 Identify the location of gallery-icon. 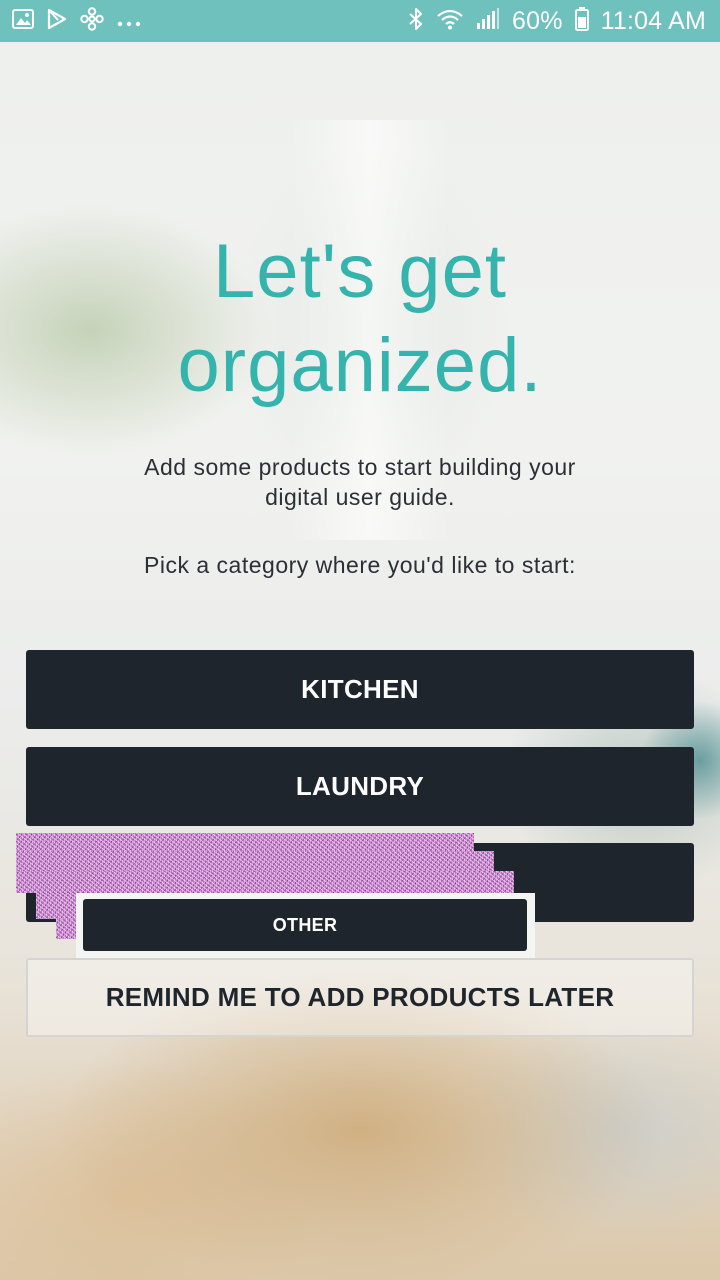
(23, 21).